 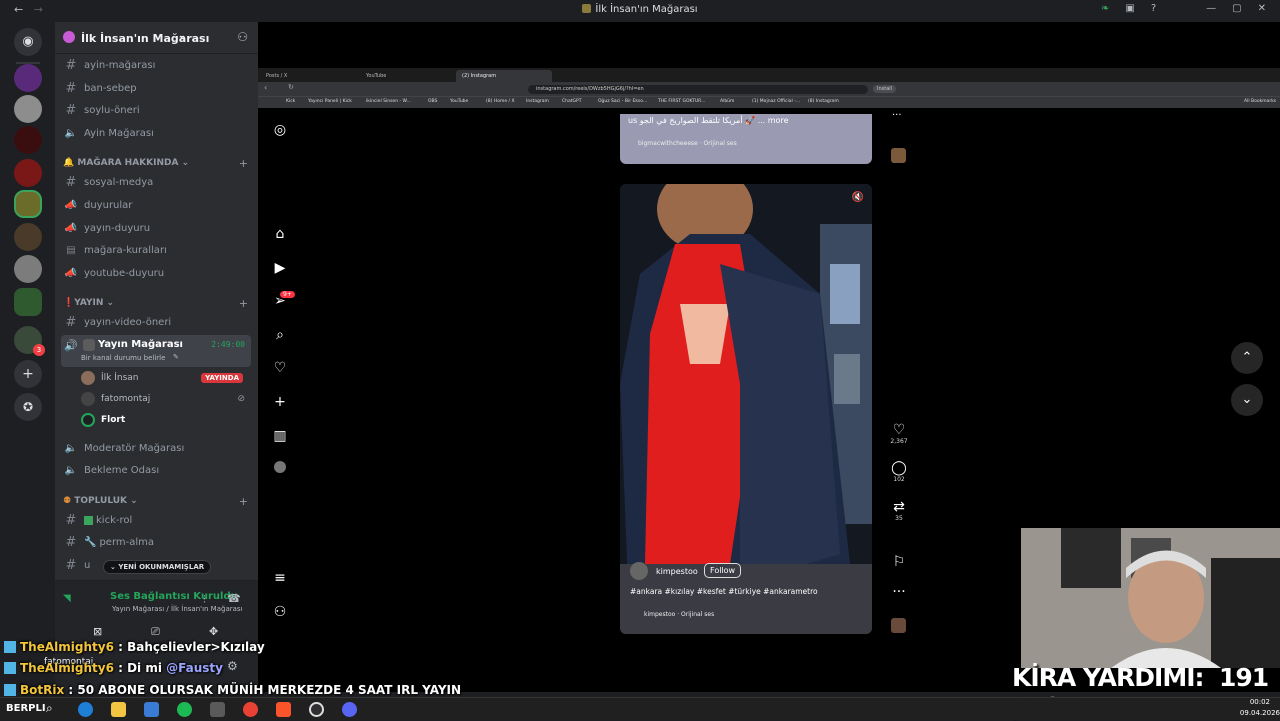 I want to click on reels-icon: ▶, so click(x=280, y=270).